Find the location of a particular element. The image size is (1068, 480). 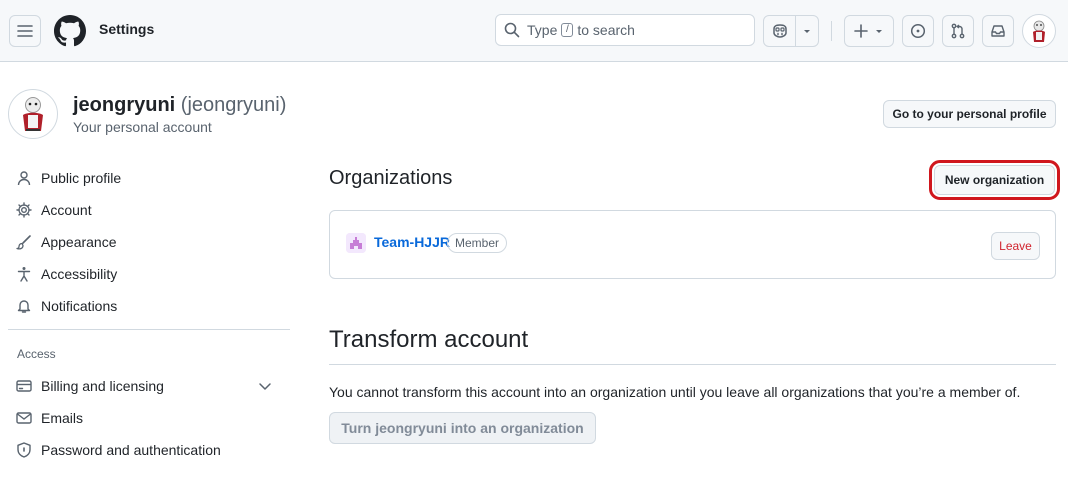

sidebar-item-billing: Billing and licensing is located at coordinates (149, 386).